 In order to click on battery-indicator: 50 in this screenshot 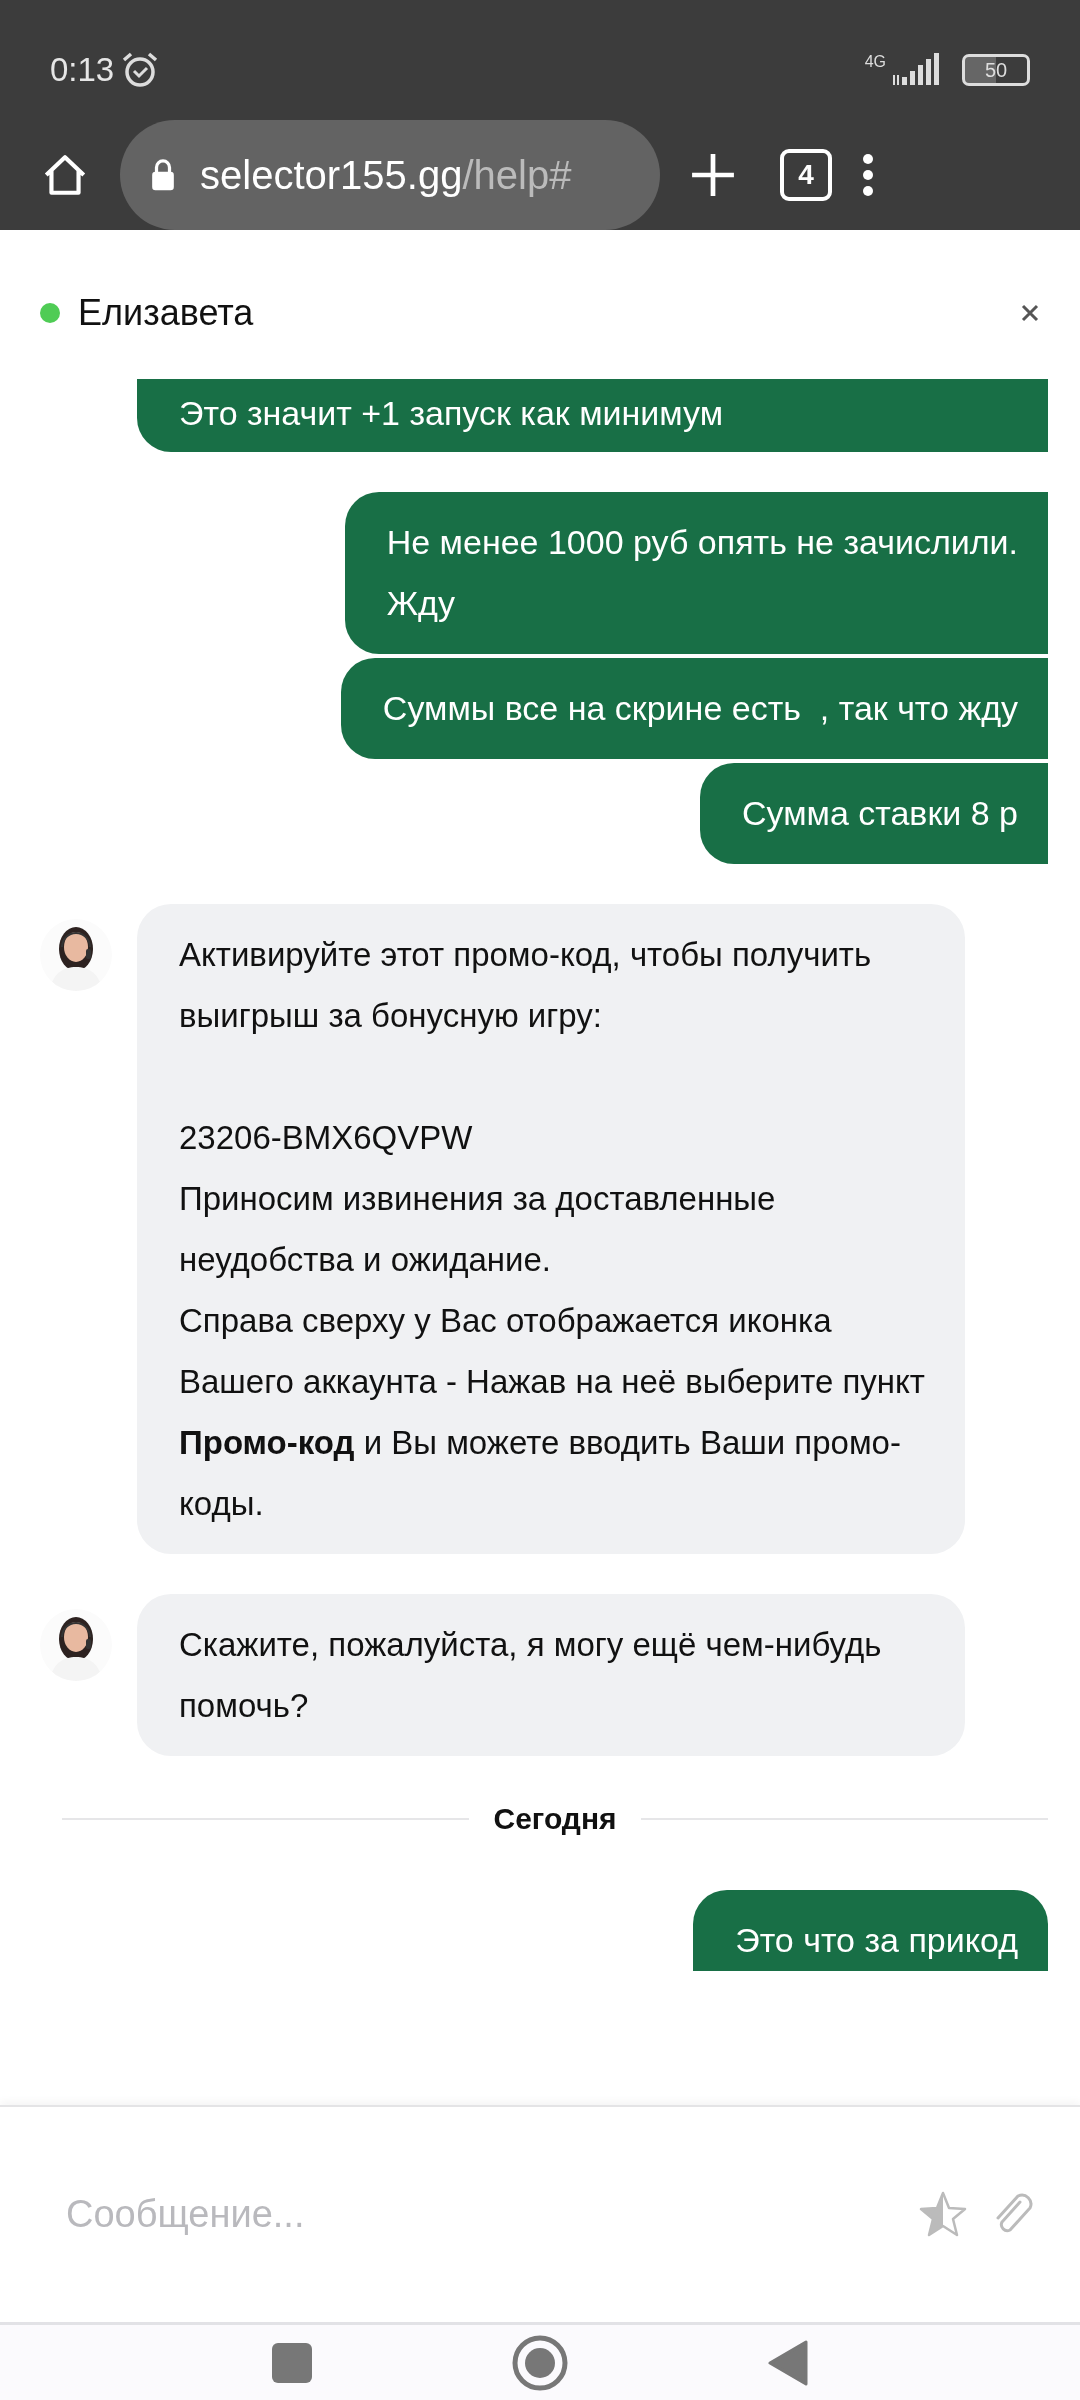, I will do `click(996, 70)`.